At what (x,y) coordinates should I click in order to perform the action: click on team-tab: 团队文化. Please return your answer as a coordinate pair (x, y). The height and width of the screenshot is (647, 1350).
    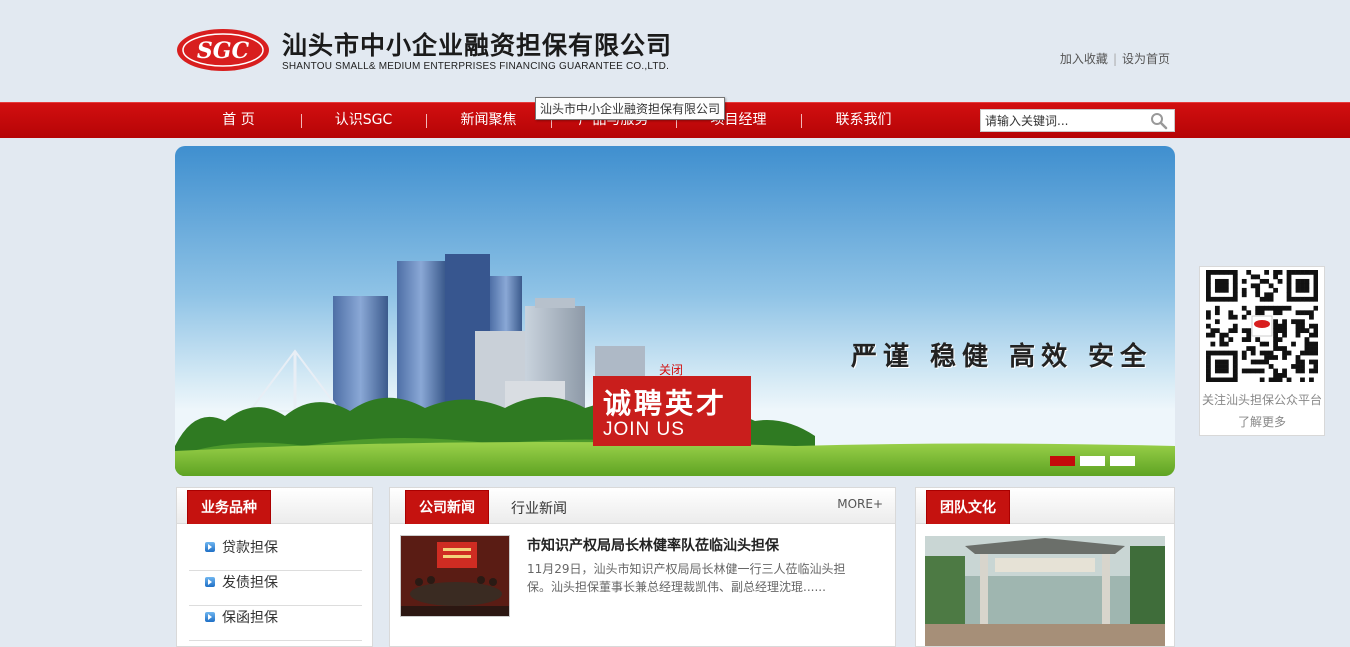
    Looking at the image, I should click on (968, 507).